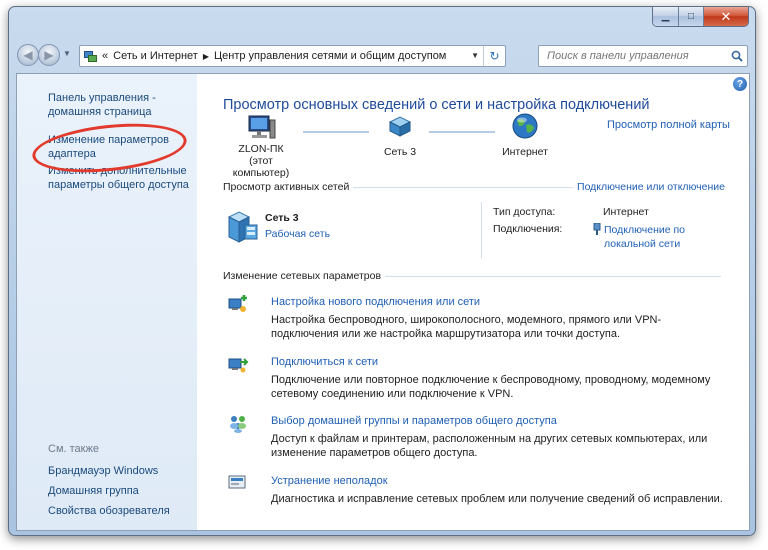 Image resolution: width=768 pixels, height=550 pixels. What do you see at coordinates (336, 132) in the screenshot?
I see `map-link-line` at bounding box center [336, 132].